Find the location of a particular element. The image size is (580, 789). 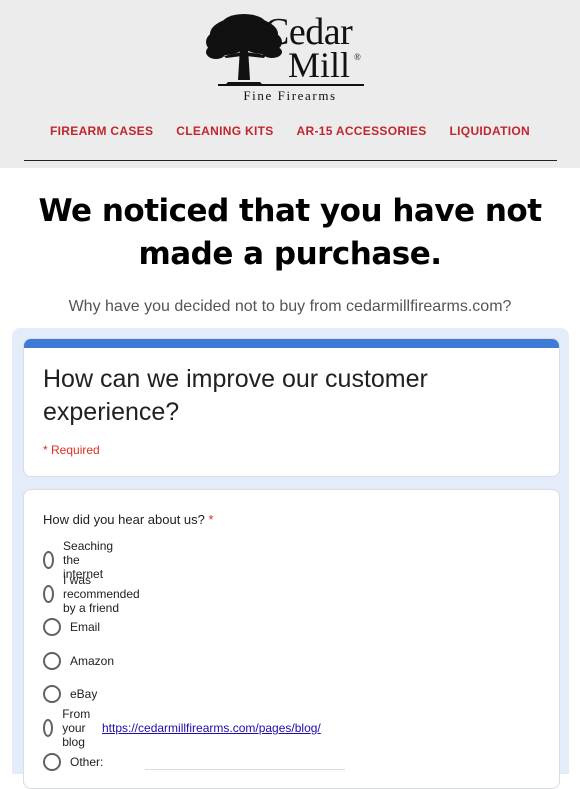

brand-tagline: Fine Firearms is located at coordinates (290, 95).